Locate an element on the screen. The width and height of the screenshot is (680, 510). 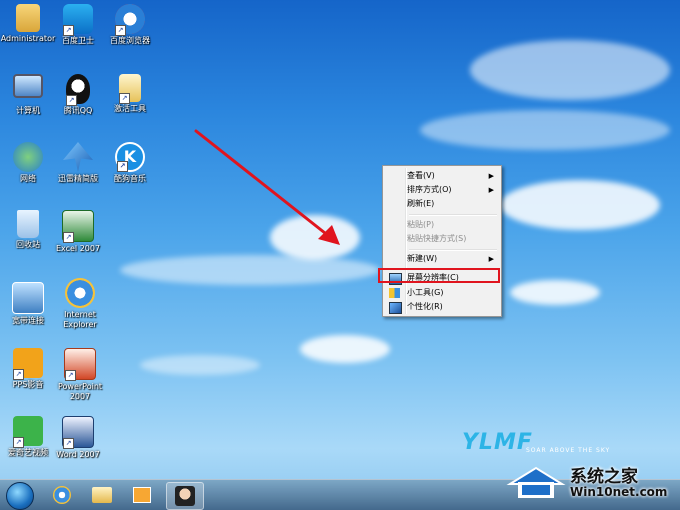
menu-item-label: 小工具(G) is located at coordinates (425, 292).